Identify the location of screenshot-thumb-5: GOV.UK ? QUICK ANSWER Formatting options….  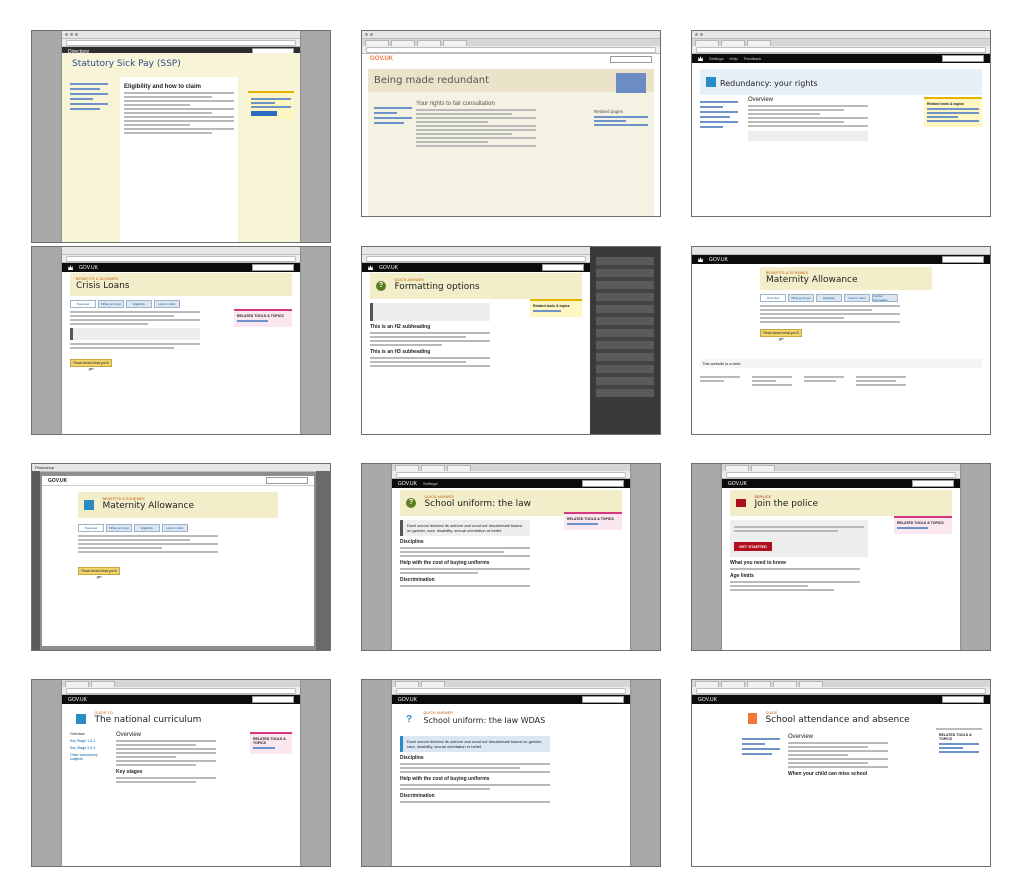
(511, 340).